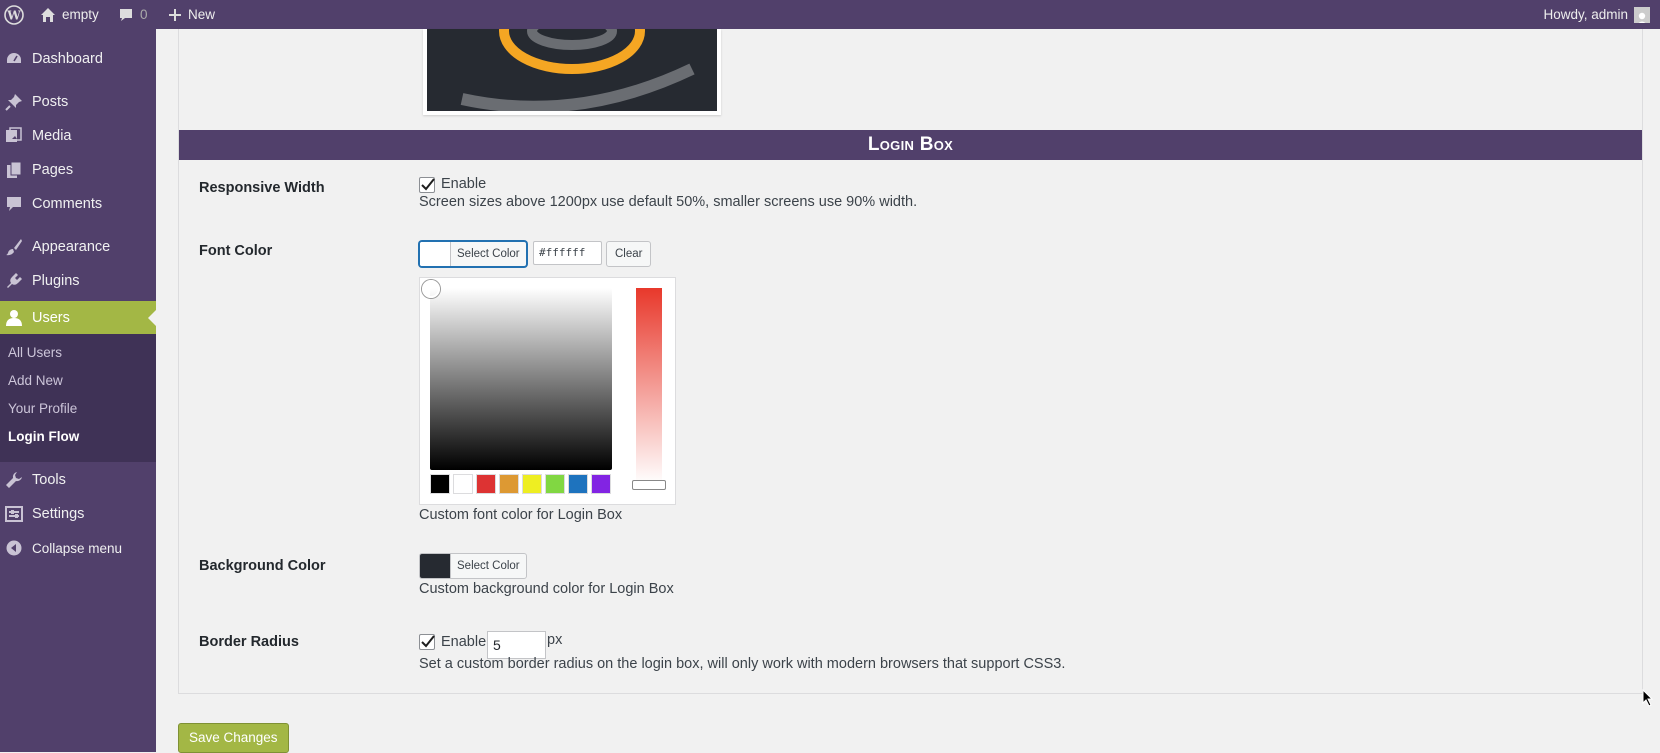  What do you see at coordinates (488, 566) in the screenshot?
I see `background-color-select-label: Select Color` at bounding box center [488, 566].